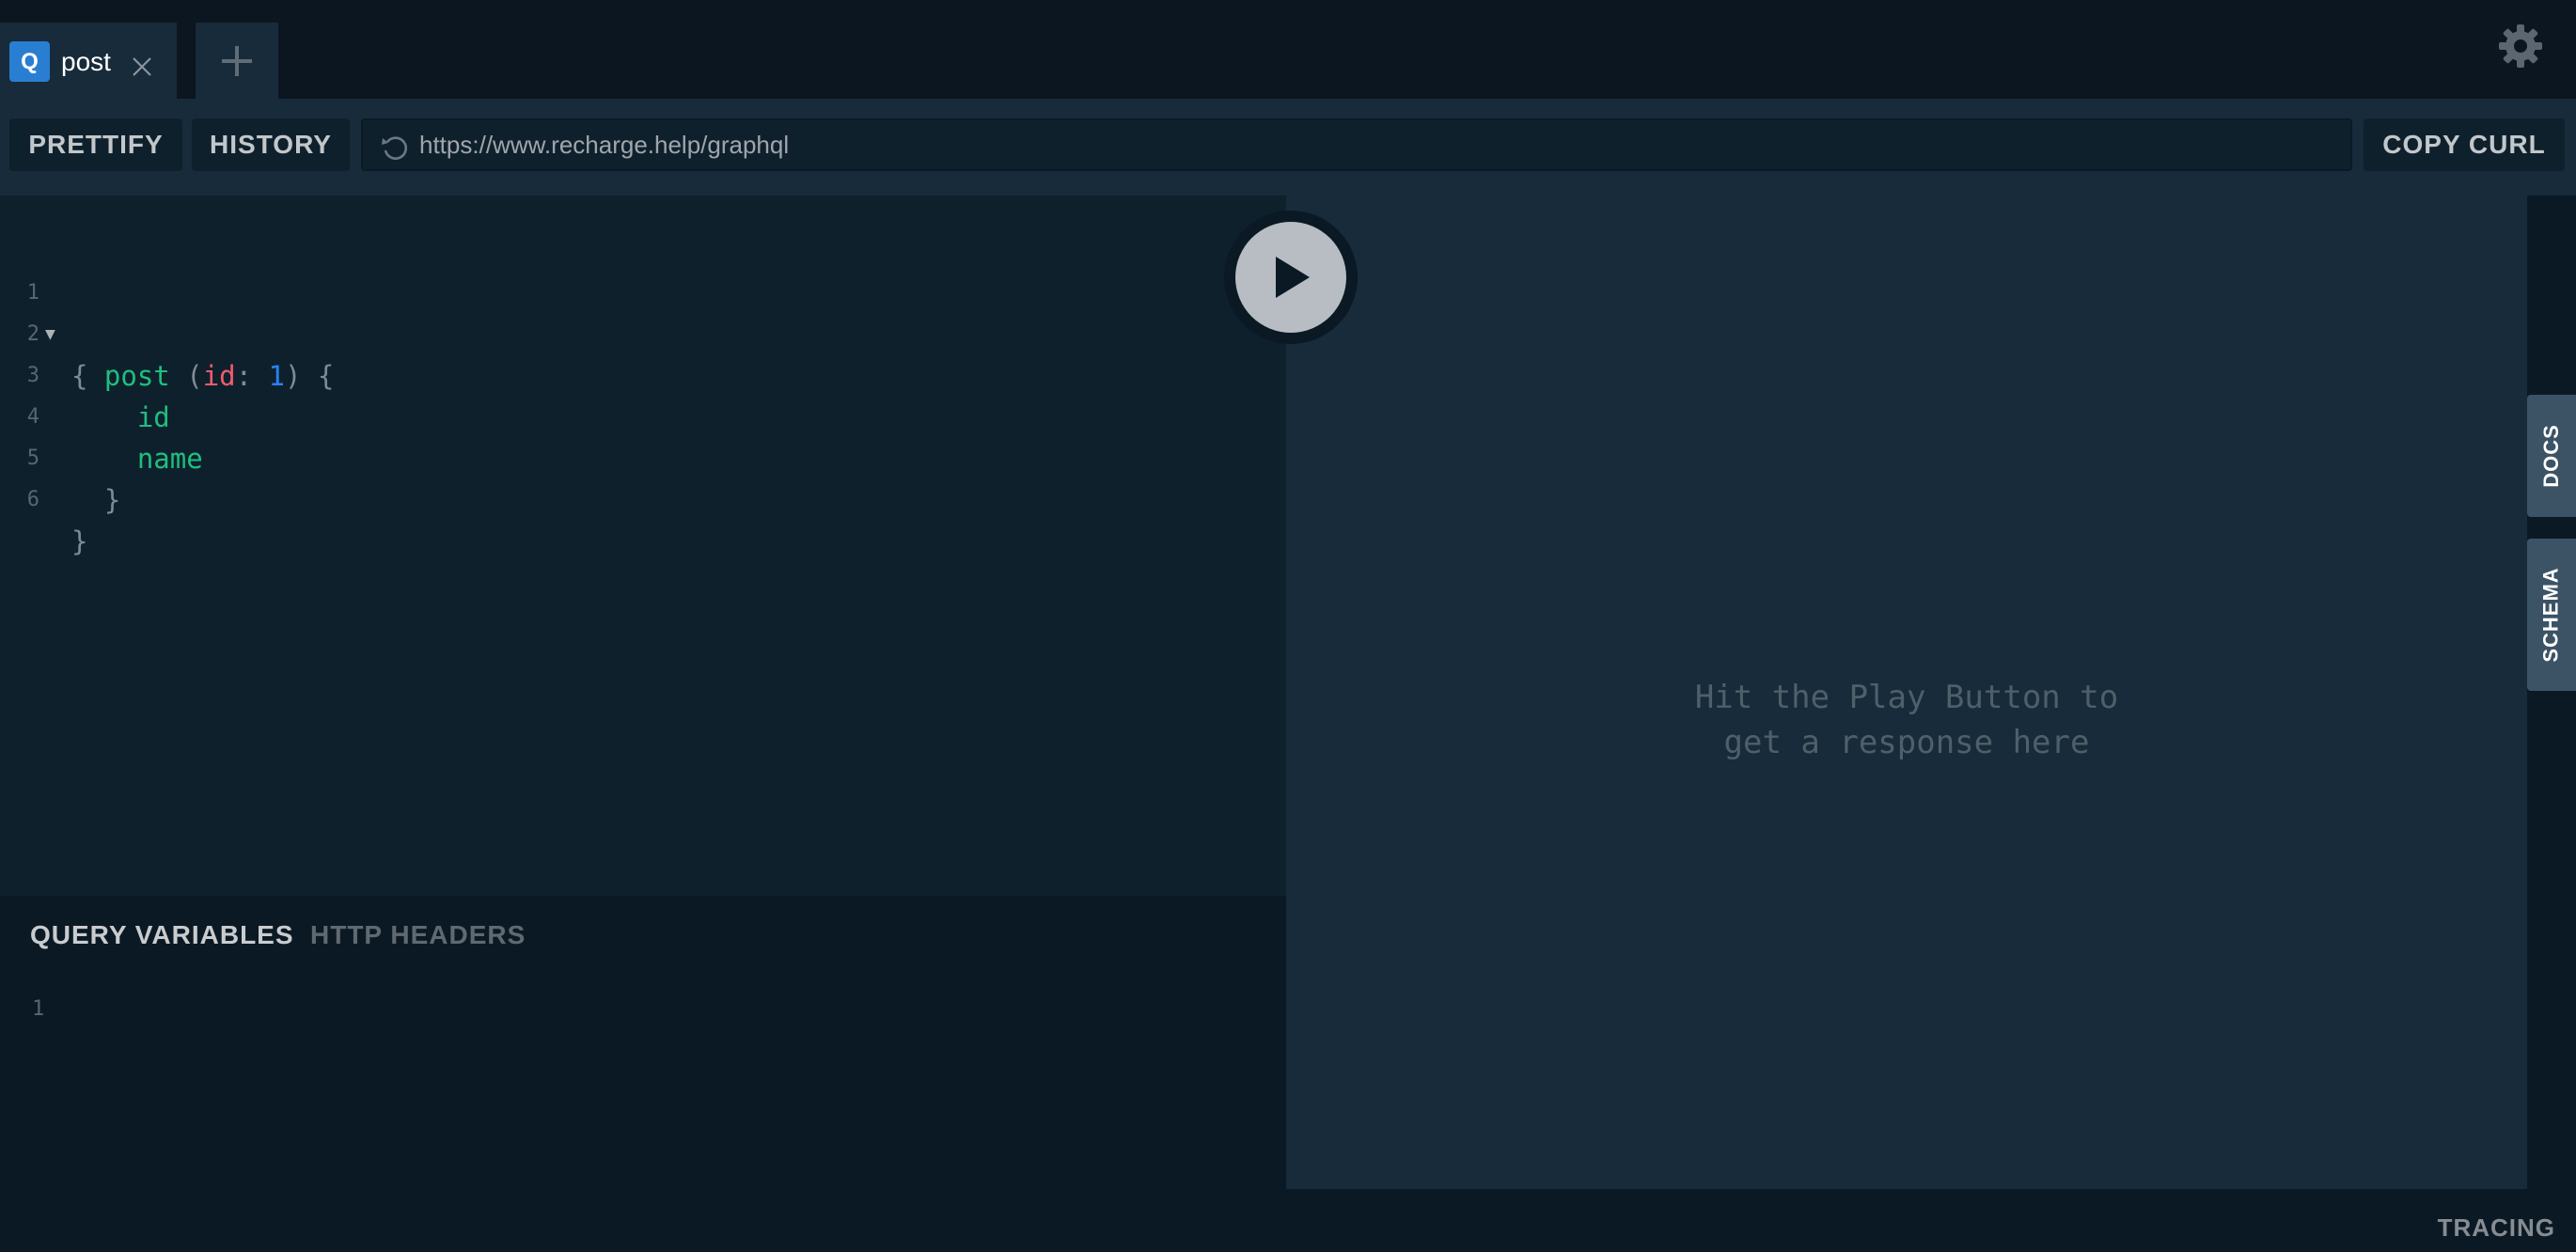  Describe the element at coordinates (1907, 697) in the screenshot. I see `hint-line: Hit the Play Button to` at that location.